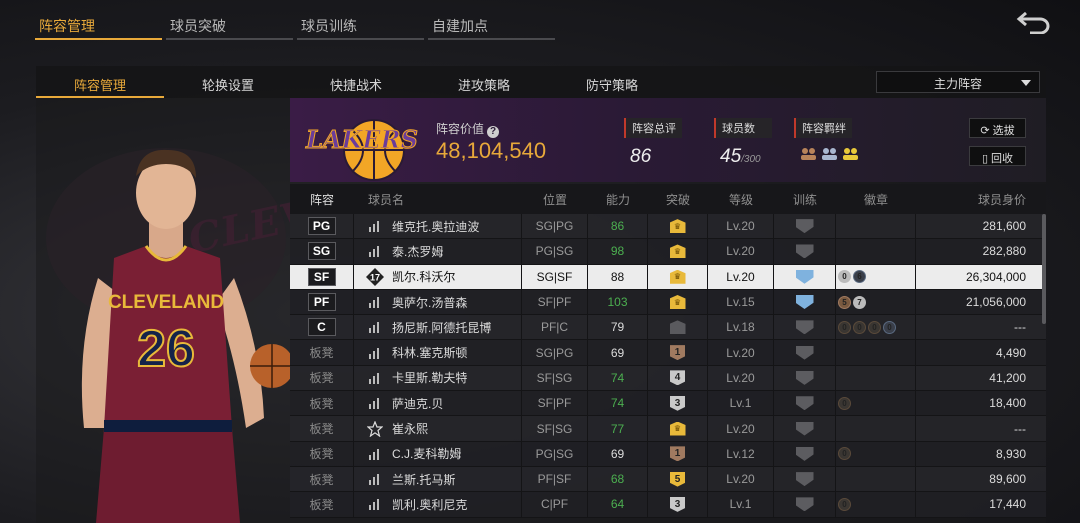  I want to click on position-cell: SG|SF, so click(555, 276).